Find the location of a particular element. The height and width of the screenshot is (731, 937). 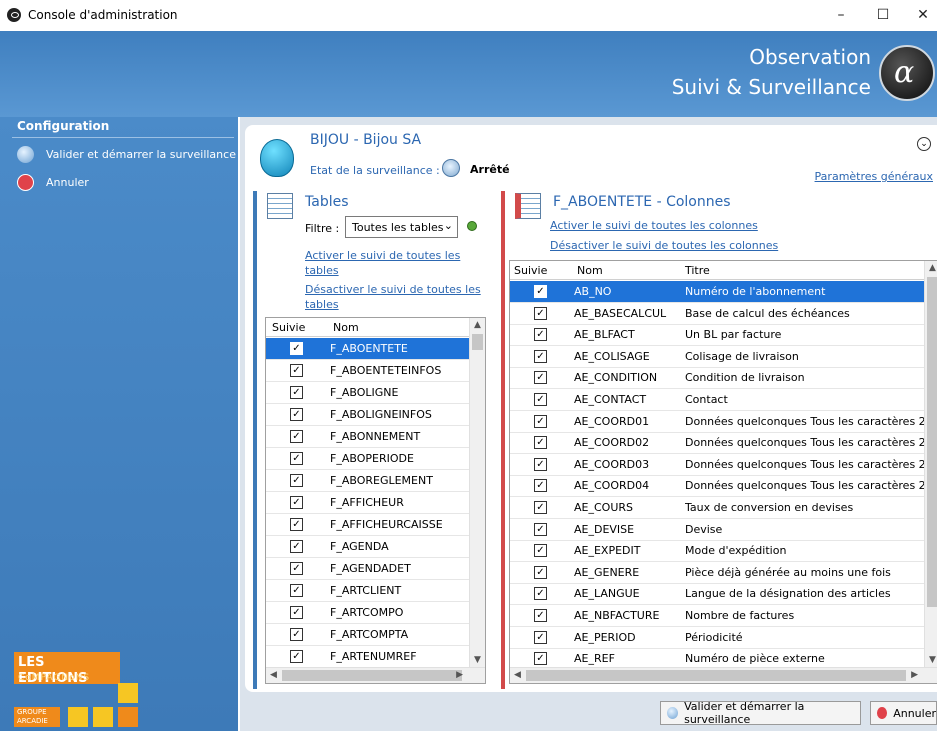

column-row: ✓ AE_PERIOD Périodicité is located at coordinates (717, 638).